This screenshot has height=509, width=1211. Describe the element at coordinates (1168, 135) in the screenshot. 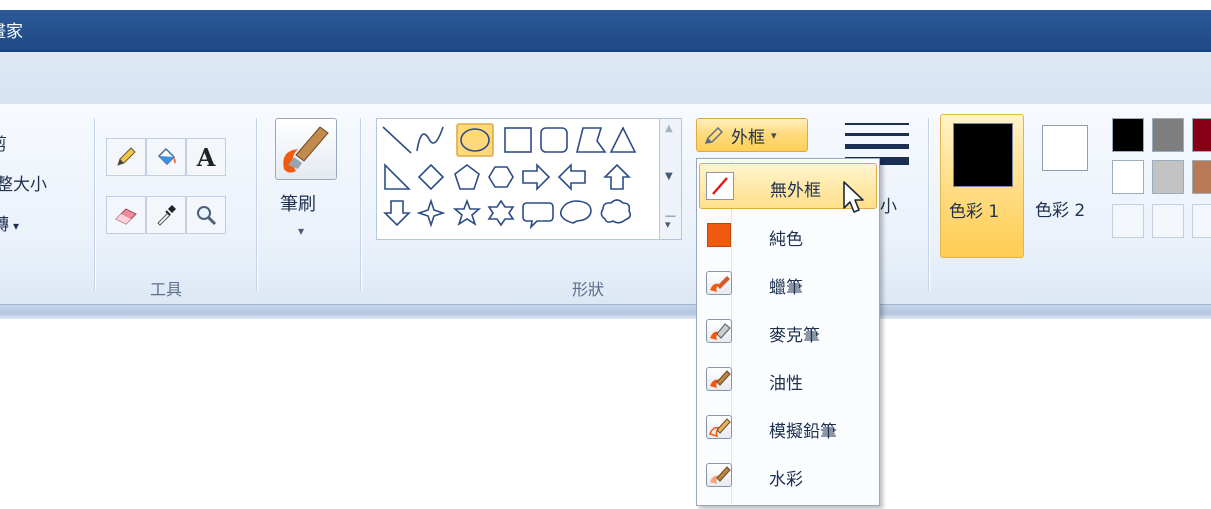

I see `palette-swatch-gray` at that location.